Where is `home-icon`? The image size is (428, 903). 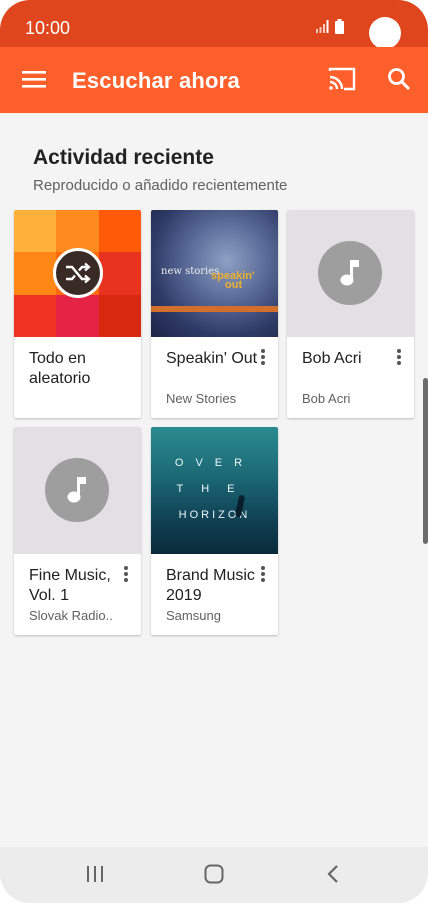
home-icon is located at coordinates (214, 874).